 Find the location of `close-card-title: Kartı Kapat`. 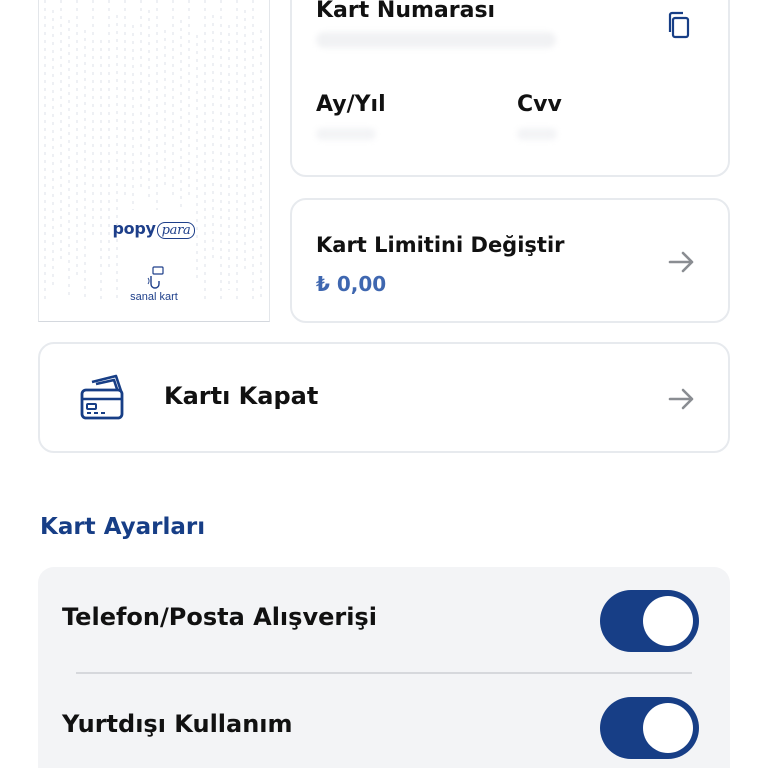

close-card-title: Kartı Kapat is located at coordinates (241, 396).